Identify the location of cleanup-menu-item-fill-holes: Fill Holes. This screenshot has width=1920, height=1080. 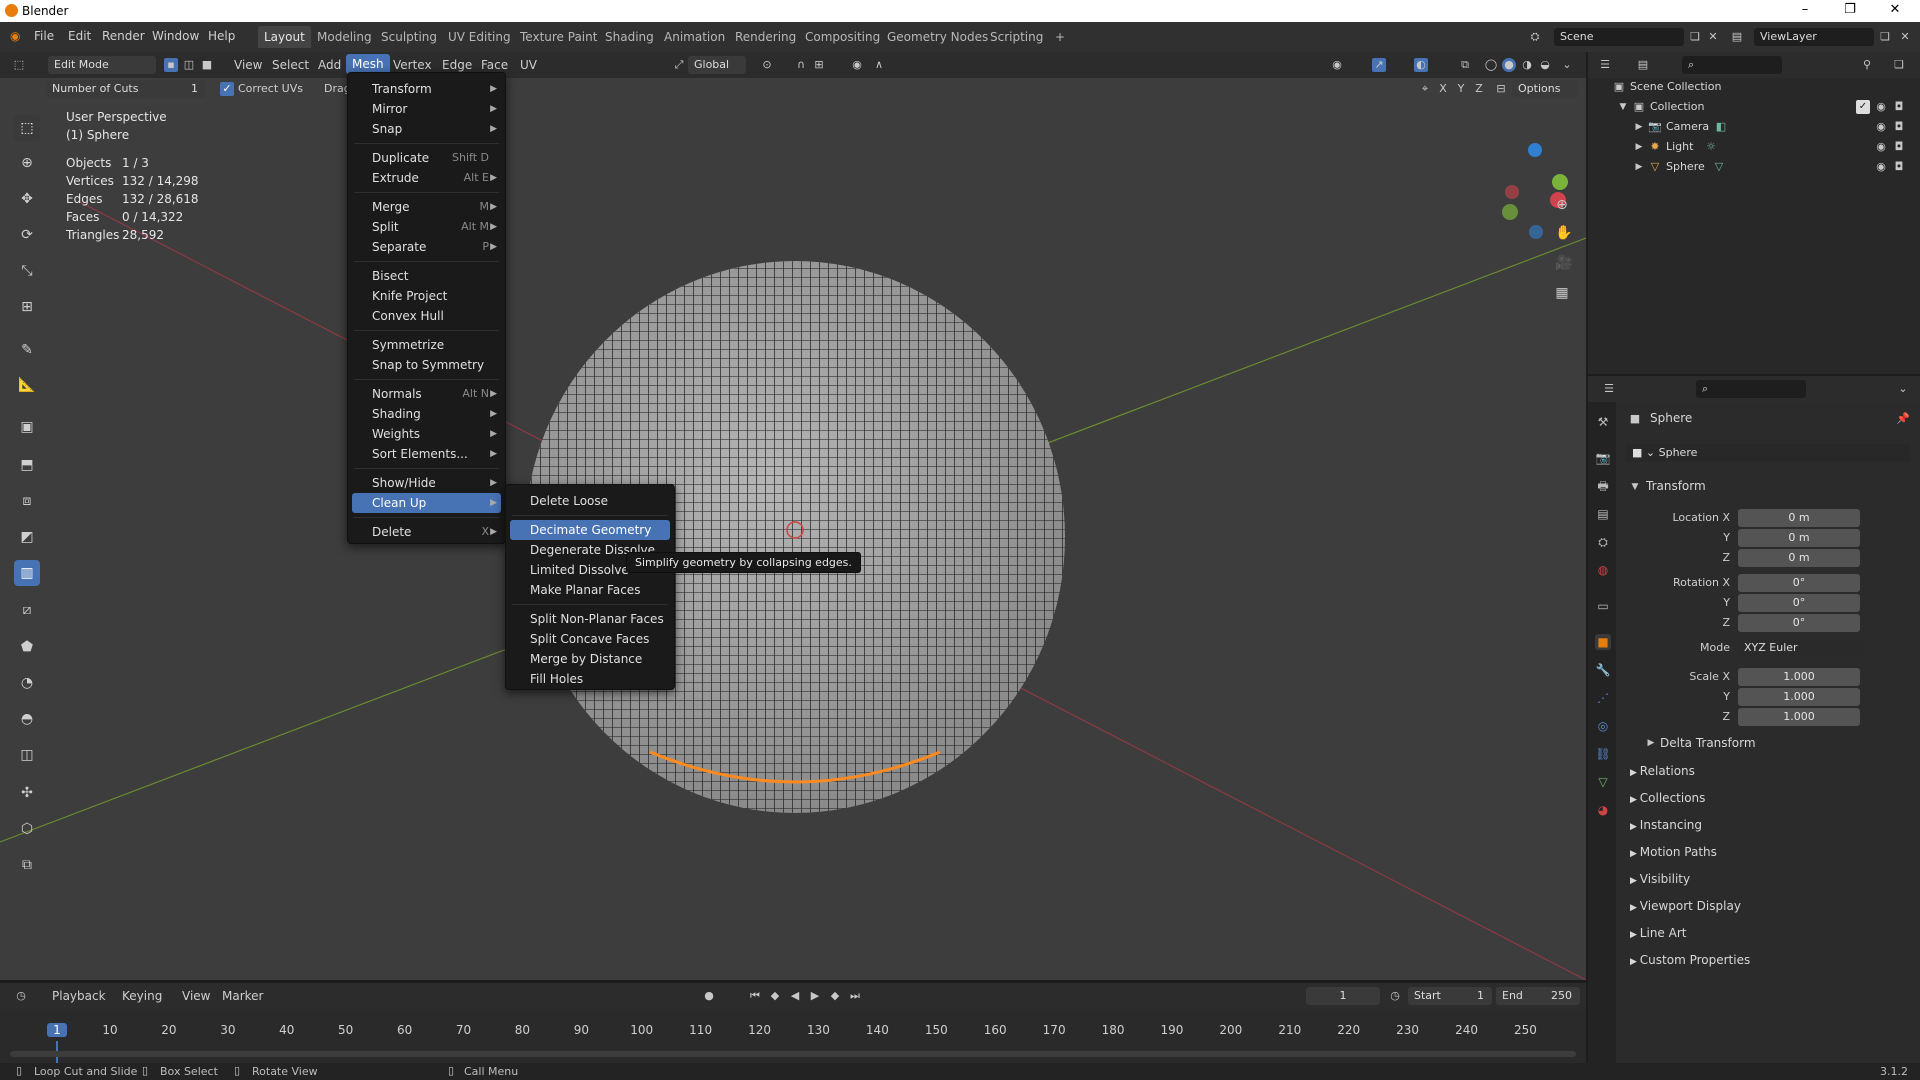
(590, 679).